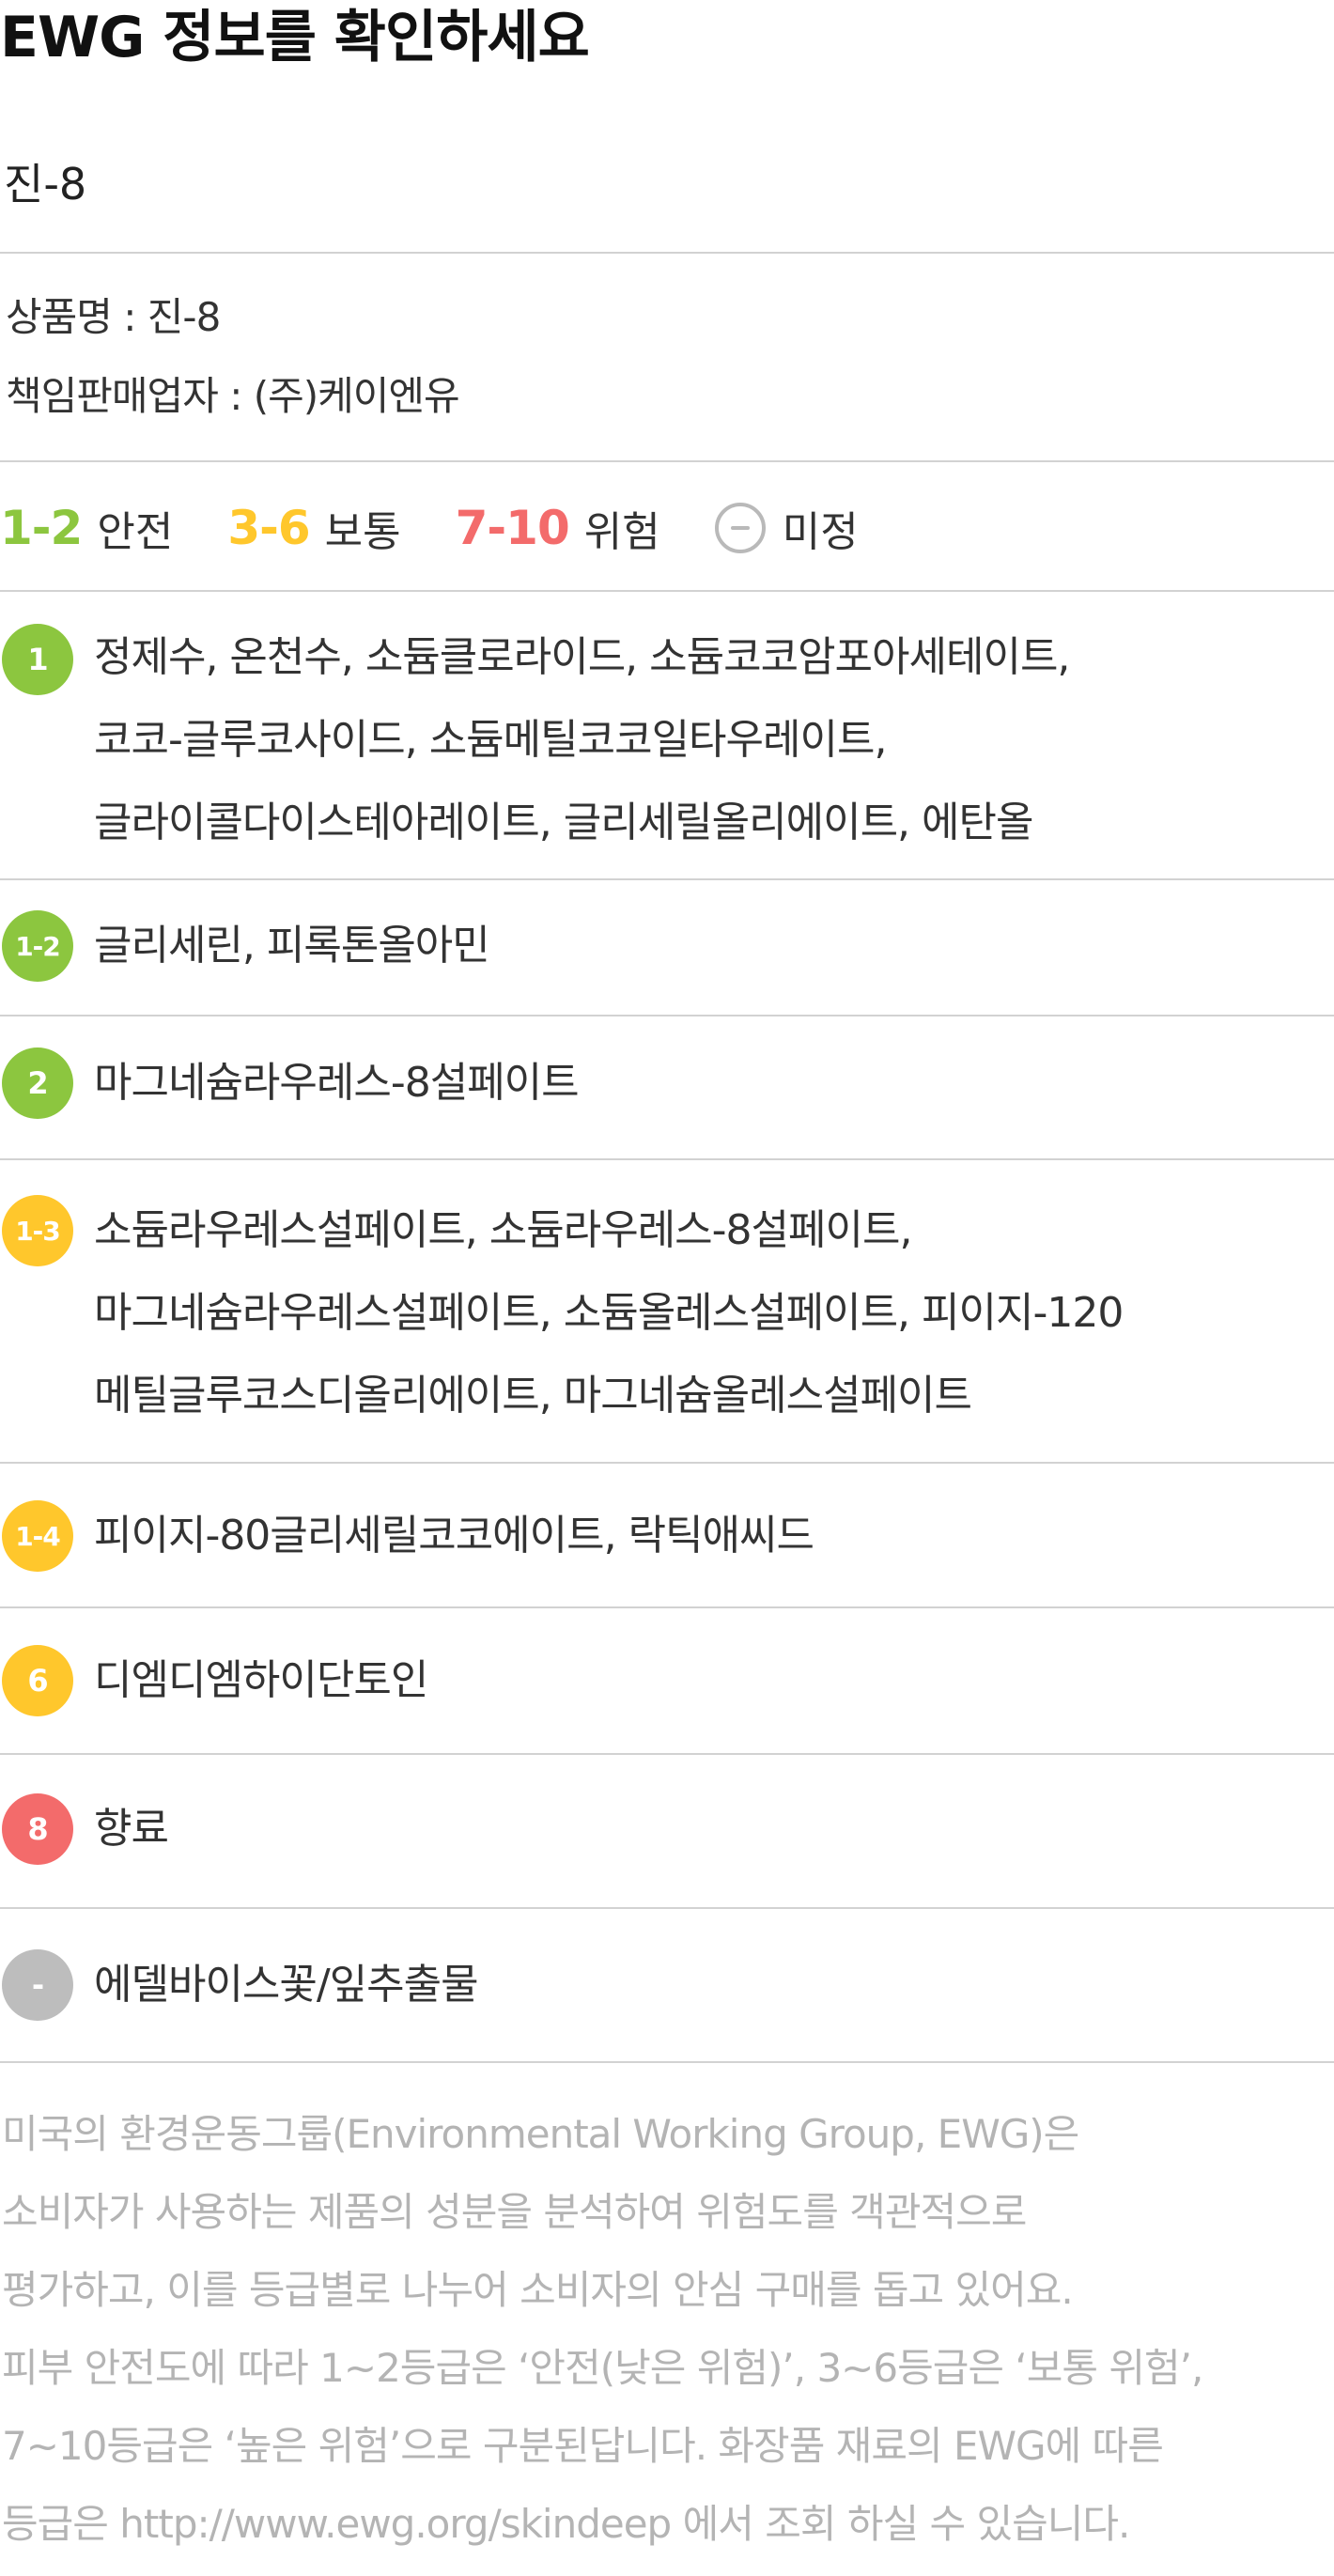 This screenshot has height=2576, width=1334. Describe the element at coordinates (709, 946) in the screenshot. I see `ingredient-list: 글리세린, 피록톤올아민` at that location.